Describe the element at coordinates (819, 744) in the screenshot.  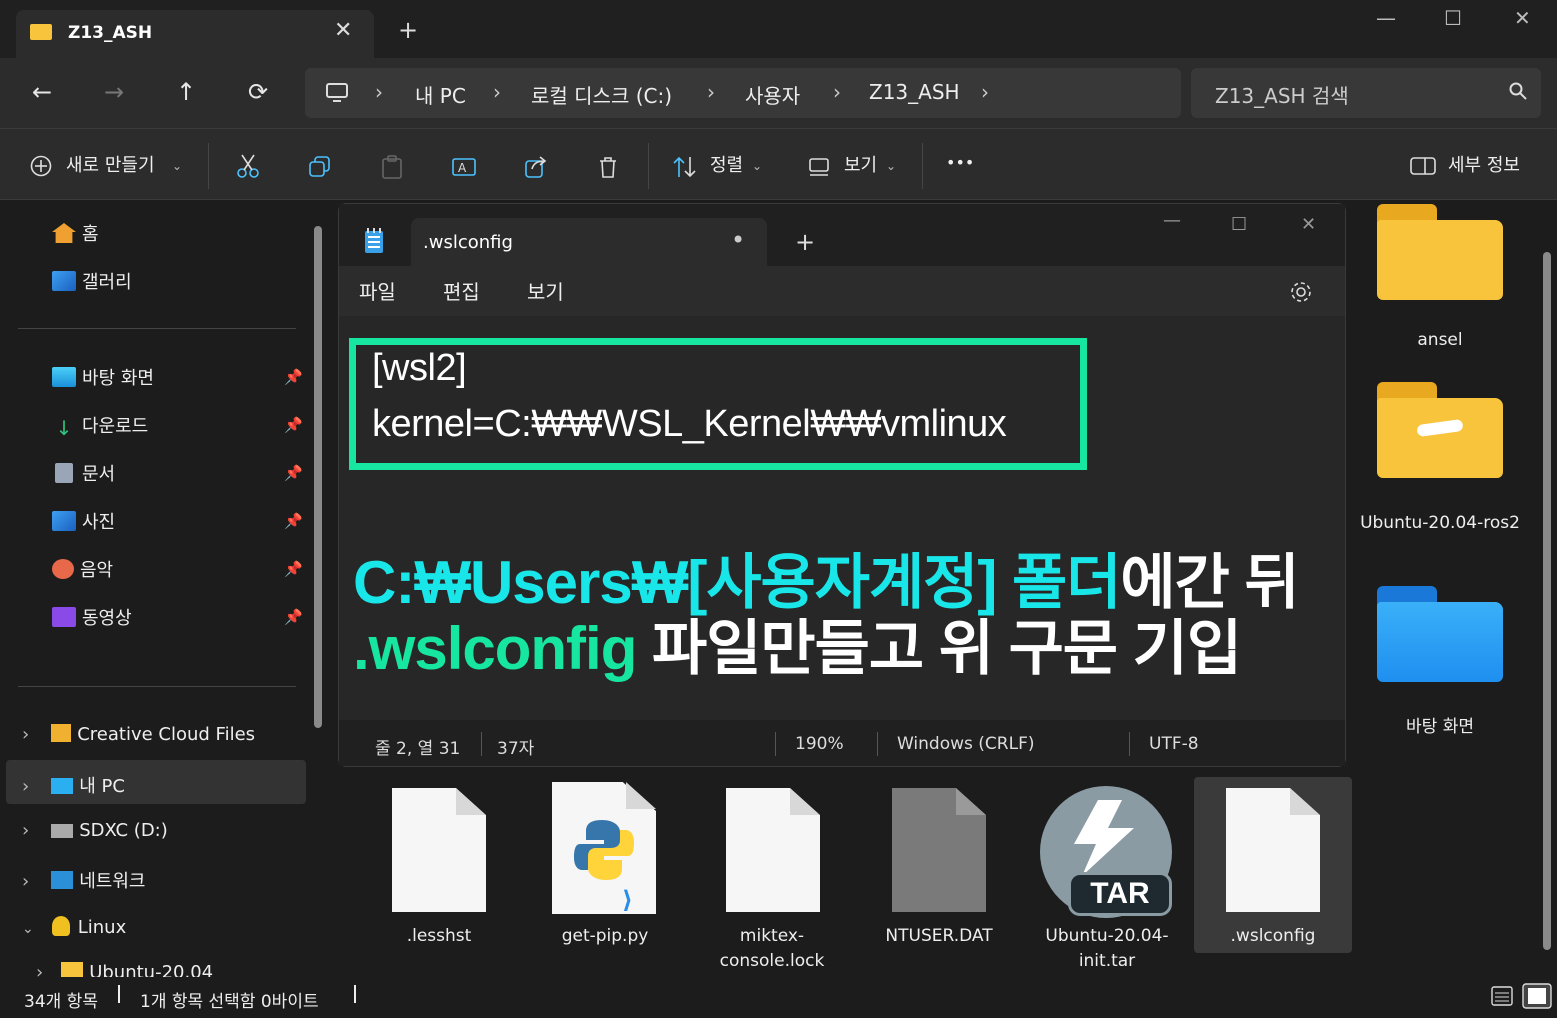
I see `zoom-level: 190%` at that location.